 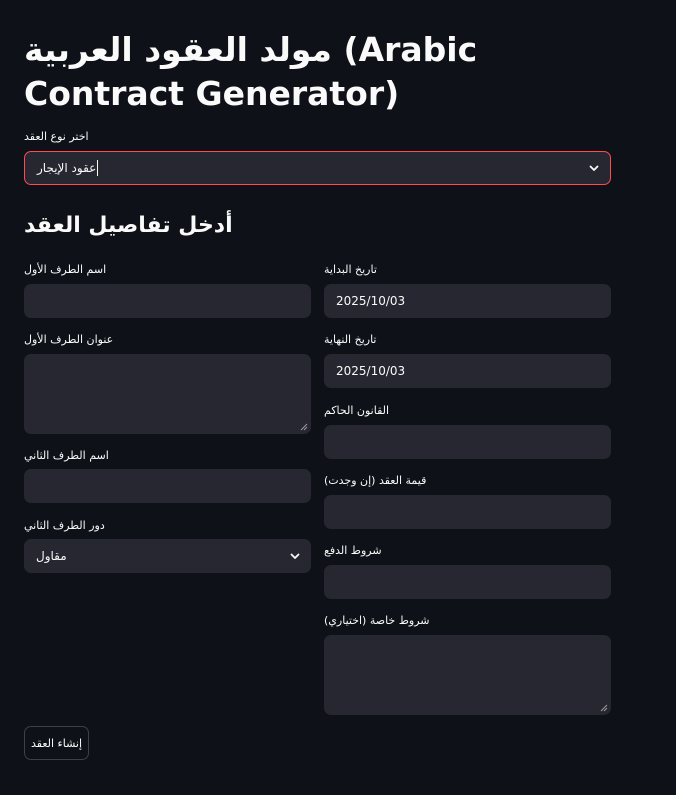 I want to click on governing-law-label: القانون الحاكم, so click(x=357, y=410).